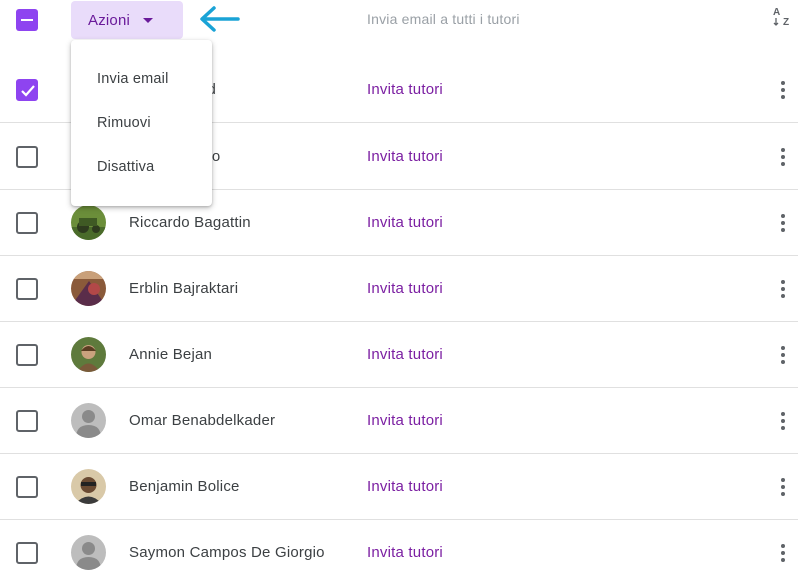 The height and width of the screenshot is (586, 798). I want to click on sort-az-icon: A Z, so click(783, 16).